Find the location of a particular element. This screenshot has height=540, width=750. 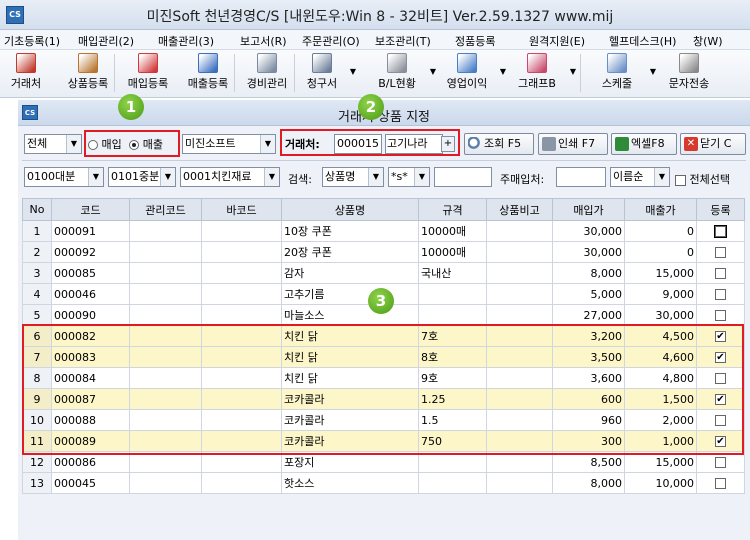

toolbar-button-label: 스케줄 is located at coordinates (617, 83).